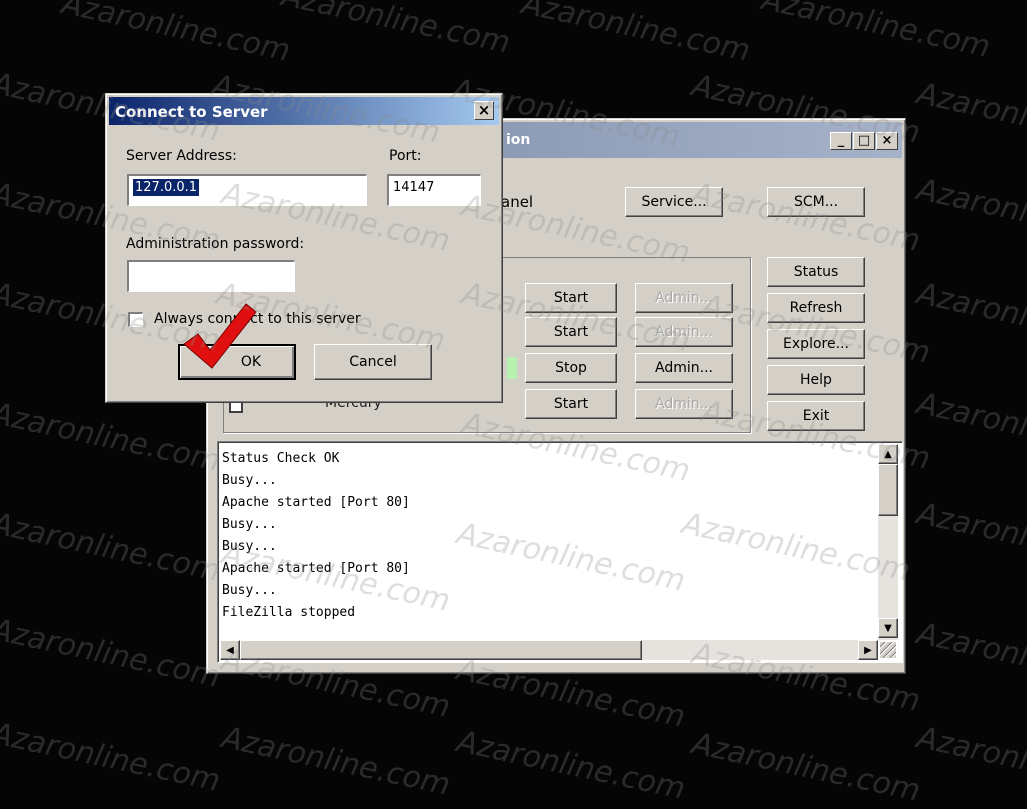 The width and height of the screenshot is (1027, 809). I want to click on always-connect-checkbox, so click(135, 319).